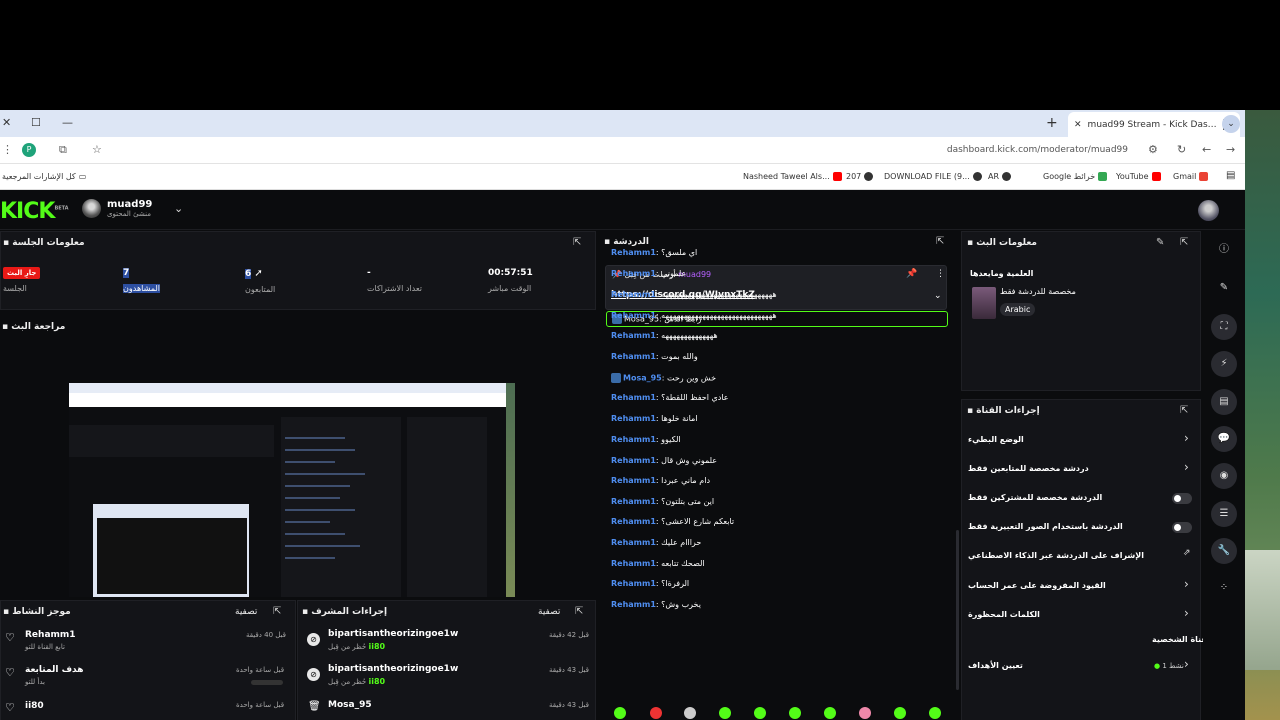 This screenshot has height=720, width=1280. Describe the element at coordinates (957, 610) in the screenshot. I see `chat-scrollbar` at that location.